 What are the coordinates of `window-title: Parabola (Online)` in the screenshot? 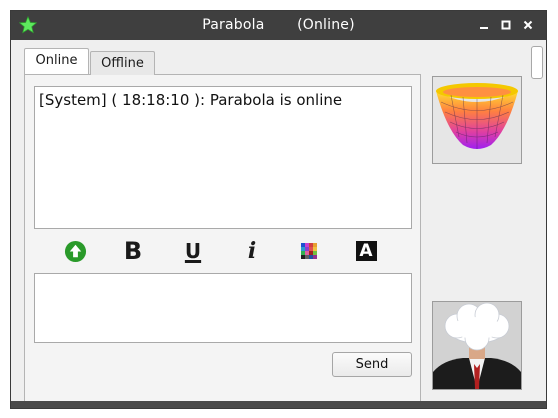 It's located at (278, 25).